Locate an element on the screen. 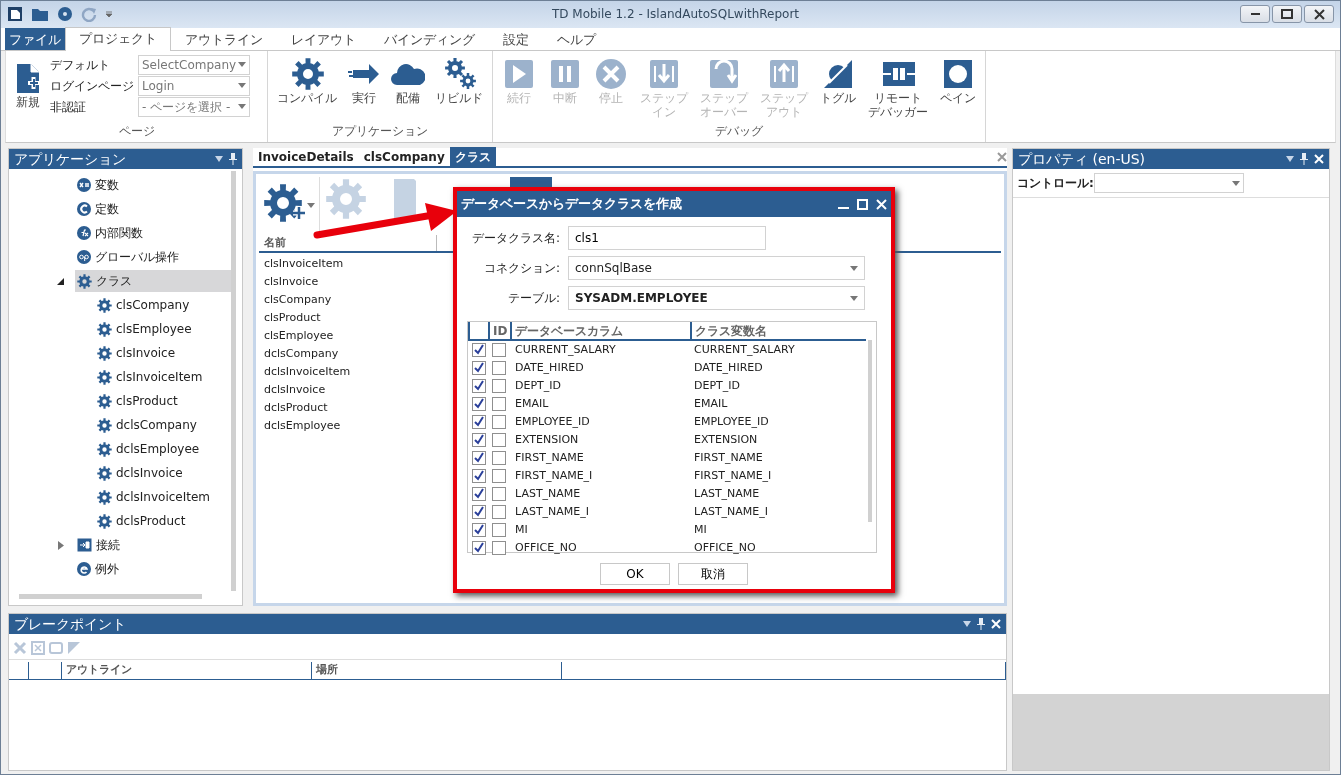  ribbon-button: トグル is located at coordinates (838, 80).